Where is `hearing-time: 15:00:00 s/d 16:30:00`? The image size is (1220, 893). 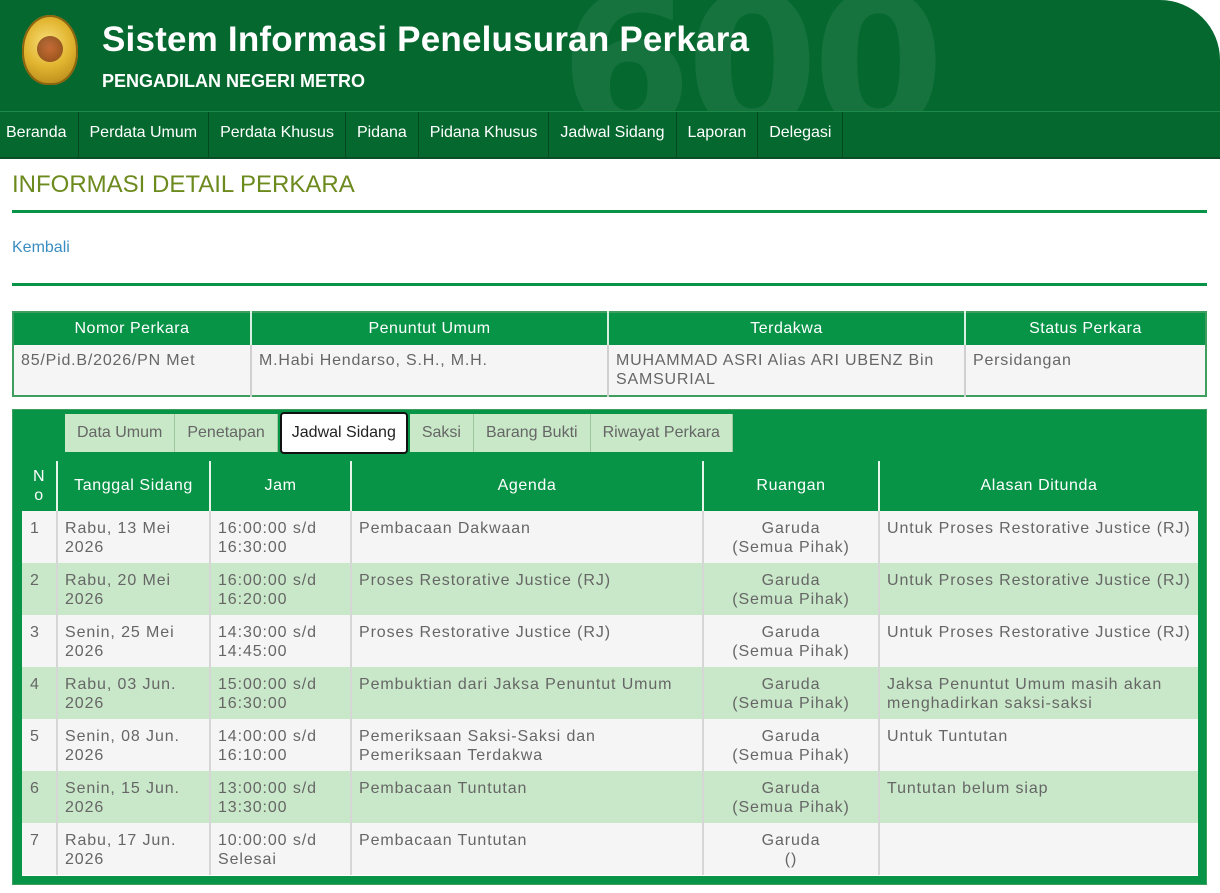 hearing-time: 15:00:00 s/d 16:30:00 is located at coordinates (281, 693).